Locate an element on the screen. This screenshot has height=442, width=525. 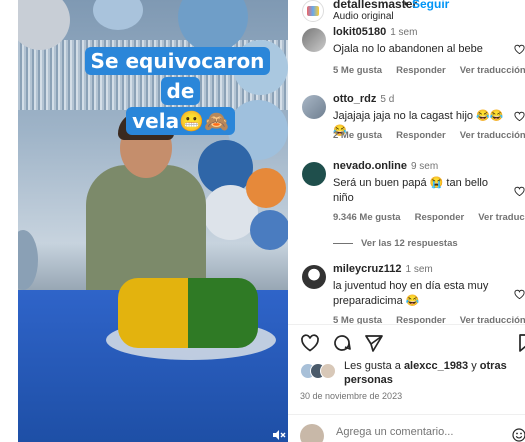
comment-text: Ojala no lo abandonen al bebe is located at coordinates (408, 49).